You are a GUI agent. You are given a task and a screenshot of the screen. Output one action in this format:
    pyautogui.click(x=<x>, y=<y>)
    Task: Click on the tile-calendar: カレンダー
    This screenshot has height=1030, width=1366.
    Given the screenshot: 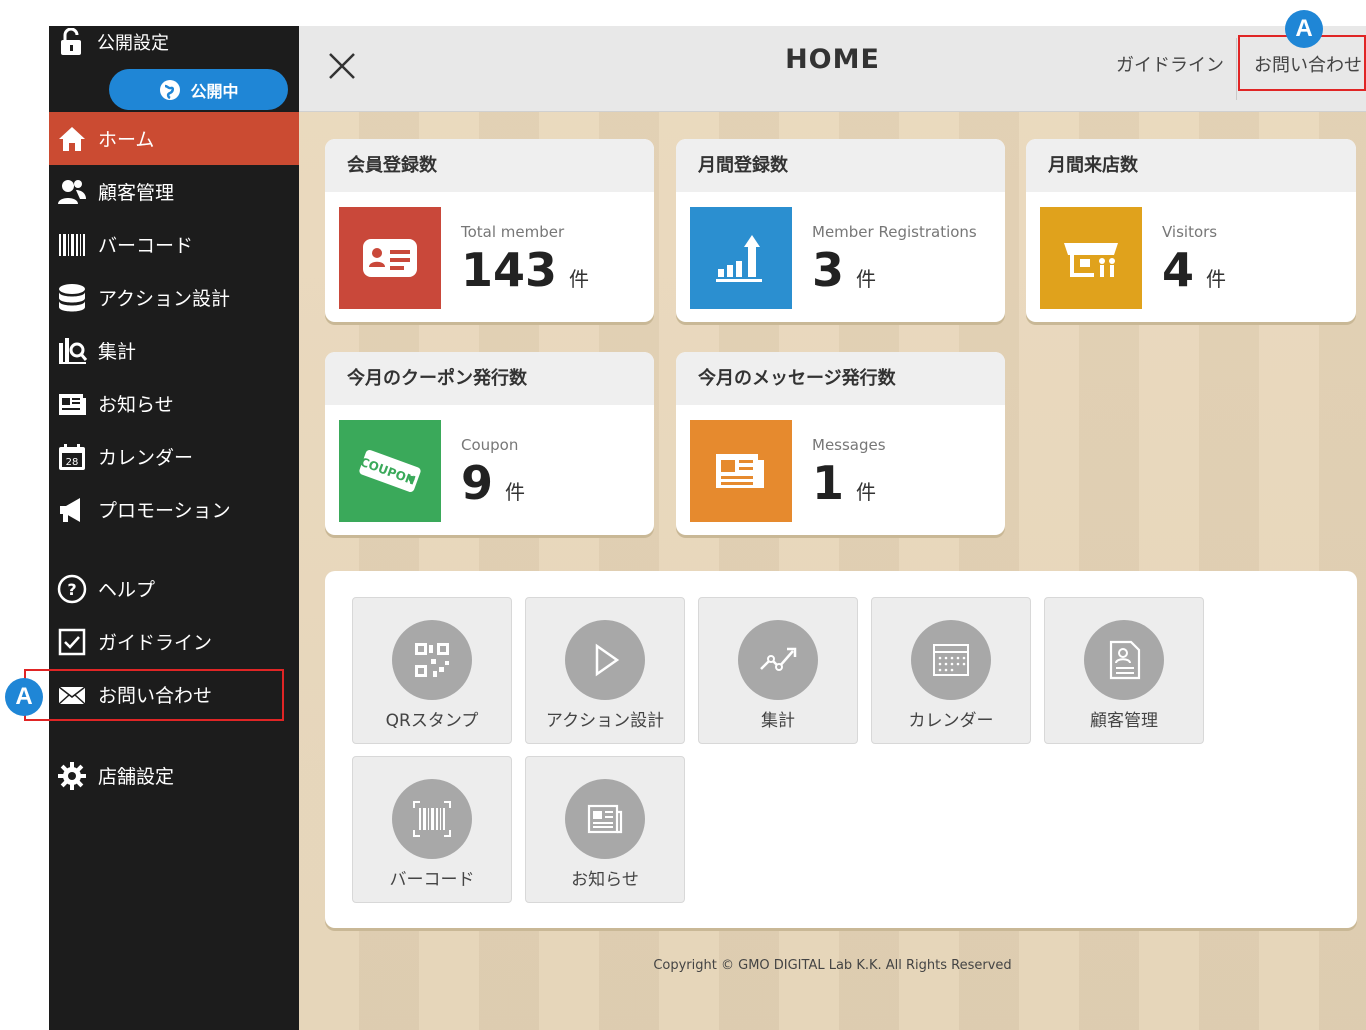 What is the action you would take?
    pyautogui.click(x=951, y=670)
    